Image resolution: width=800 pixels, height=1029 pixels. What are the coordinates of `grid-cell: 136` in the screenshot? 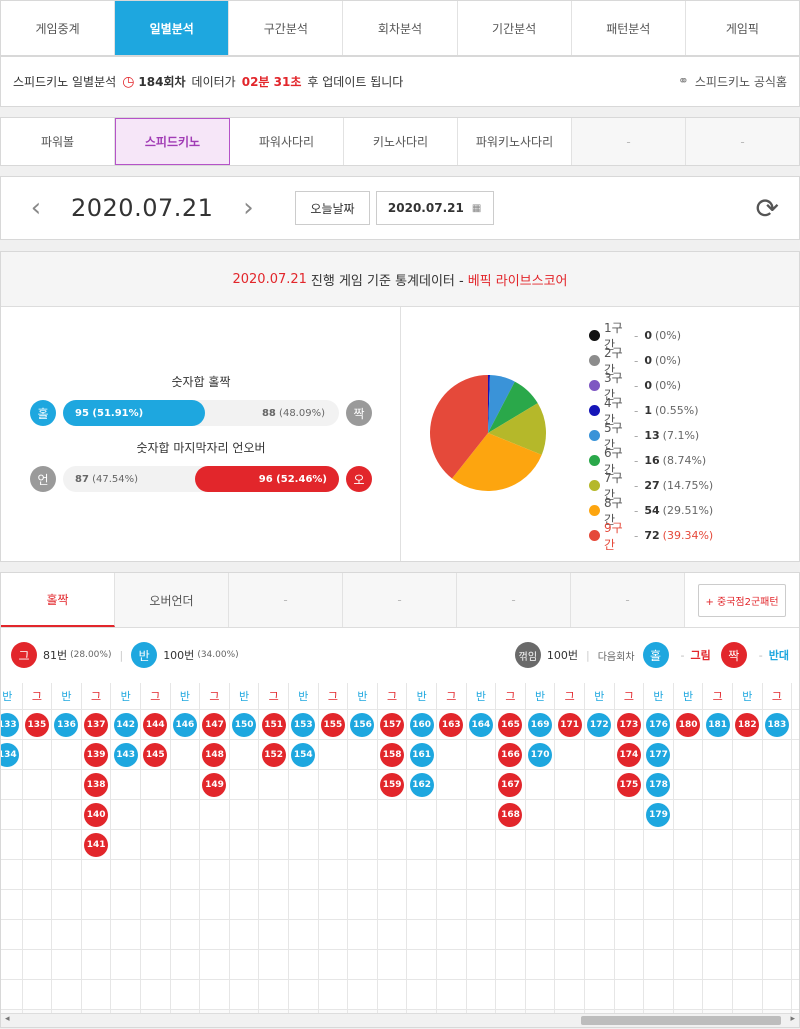 It's located at (67, 725).